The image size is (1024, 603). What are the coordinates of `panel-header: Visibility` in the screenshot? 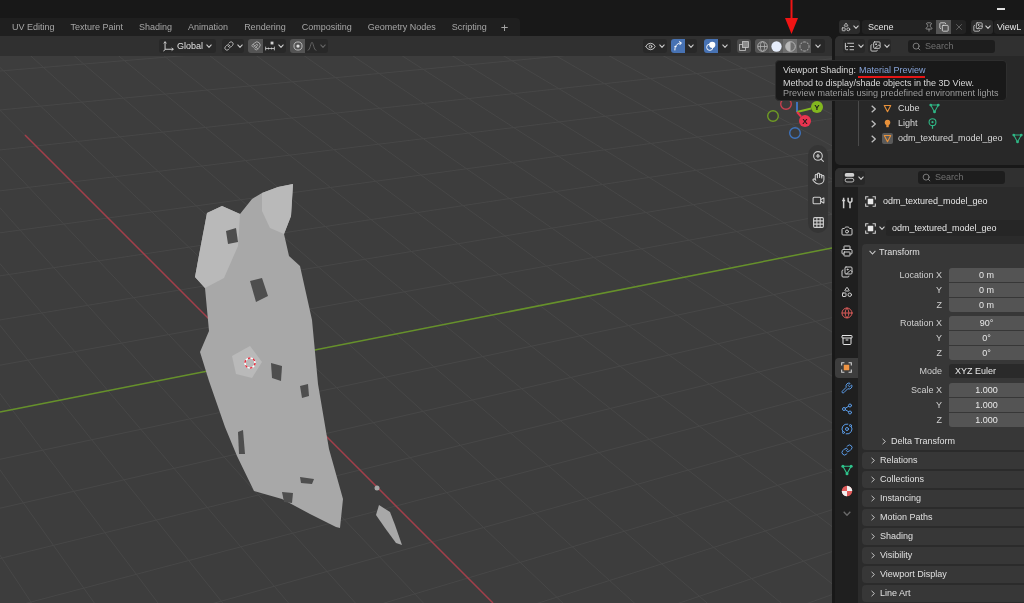 It's located at (943, 555).